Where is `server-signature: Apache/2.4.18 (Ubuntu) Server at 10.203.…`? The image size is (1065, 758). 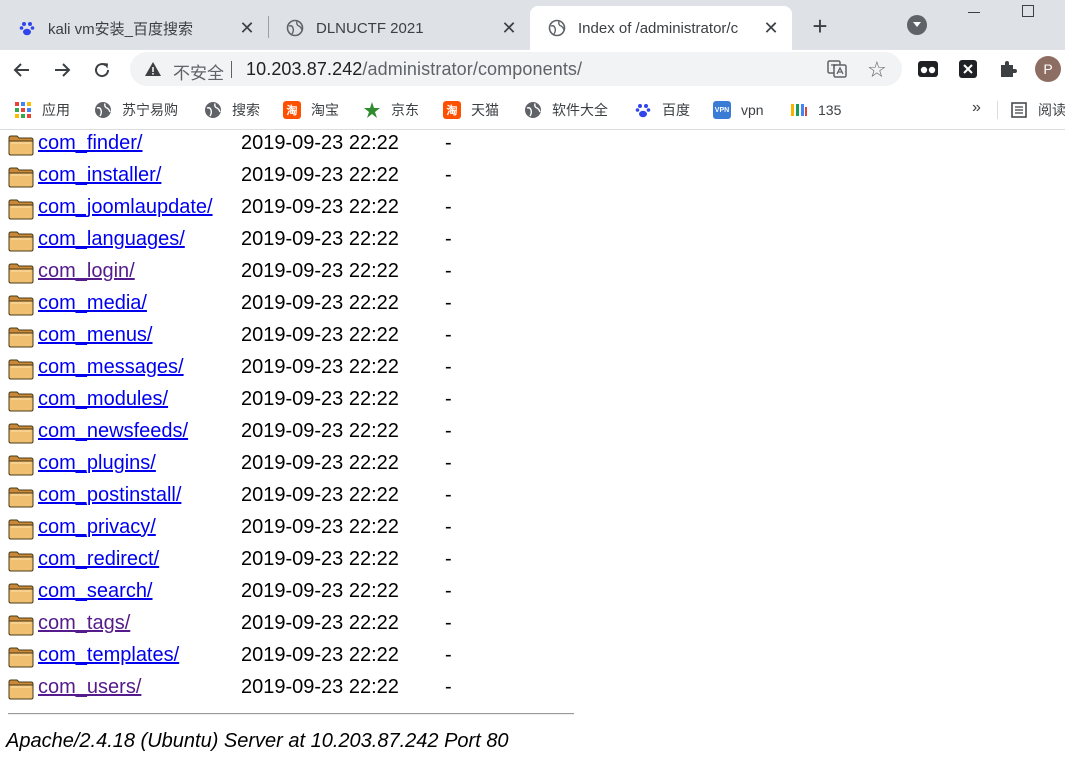 server-signature: Apache/2.4.18 (Ubuntu) Server at 10.203.… is located at coordinates (257, 741).